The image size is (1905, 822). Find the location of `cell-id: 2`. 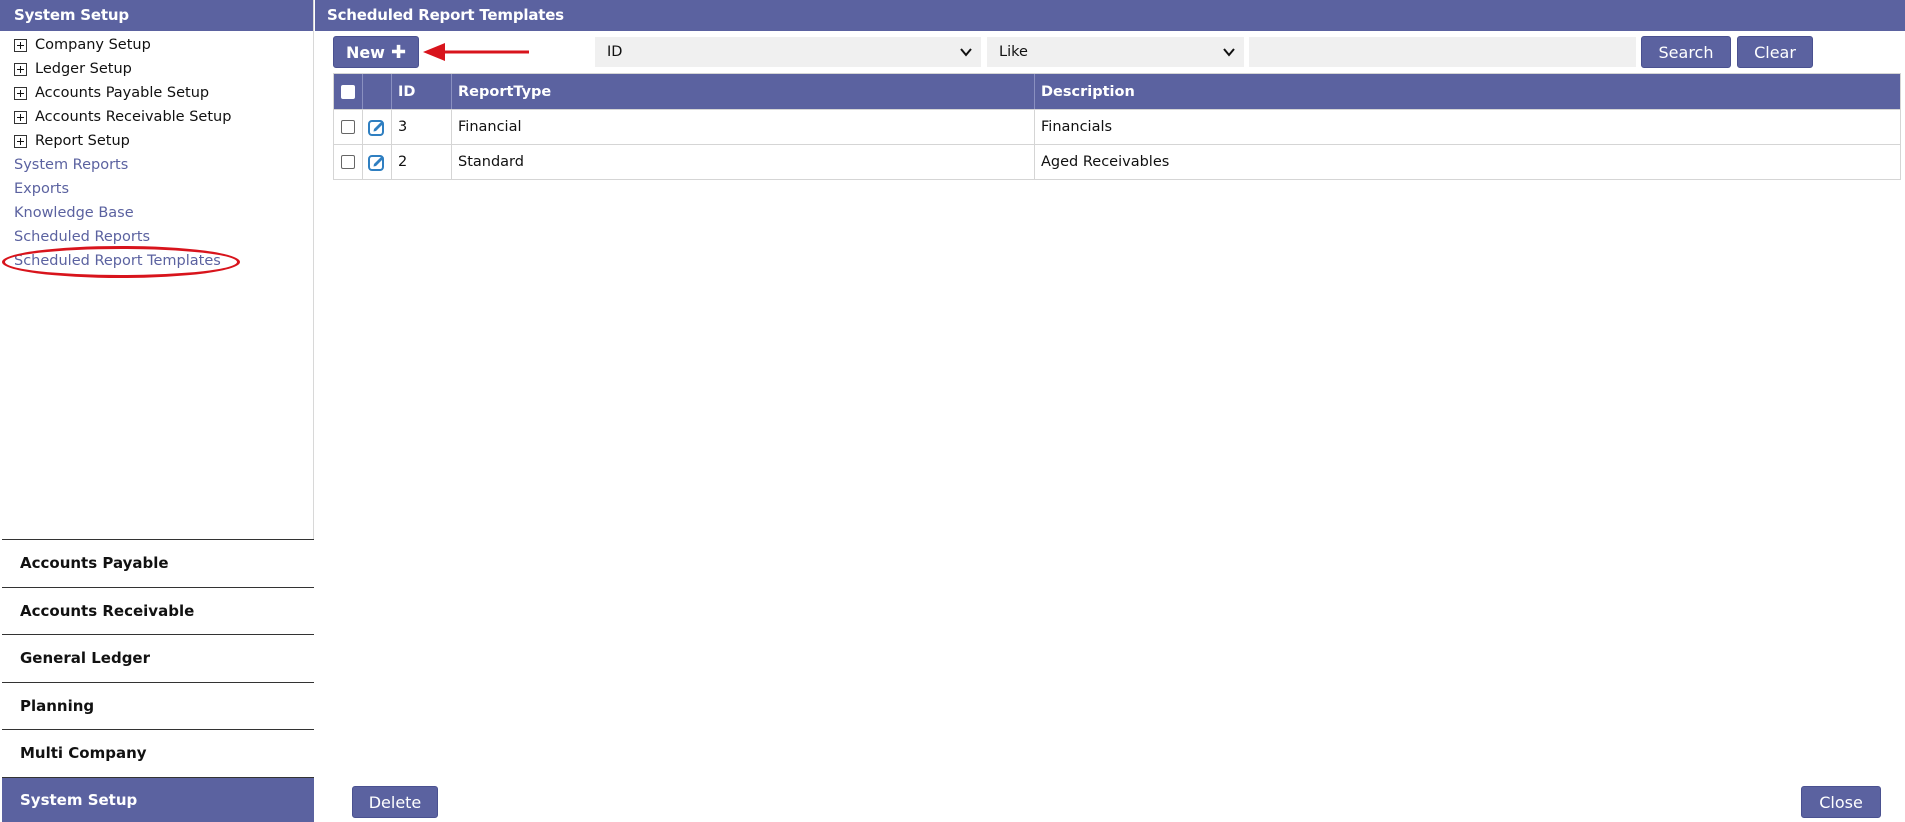

cell-id: 2 is located at coordinates (422, 162).